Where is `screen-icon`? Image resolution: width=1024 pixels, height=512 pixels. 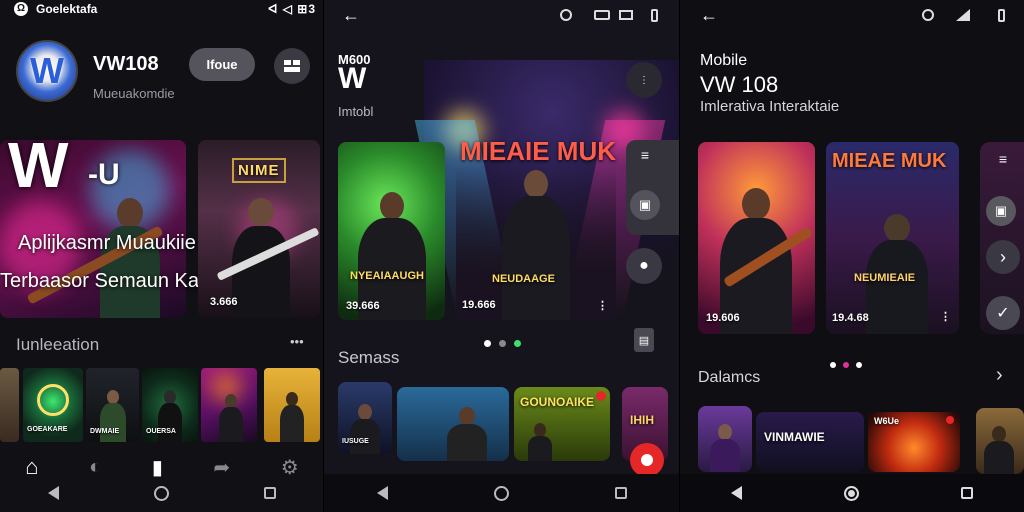
screen-icon is located at coordinates (626, 15).